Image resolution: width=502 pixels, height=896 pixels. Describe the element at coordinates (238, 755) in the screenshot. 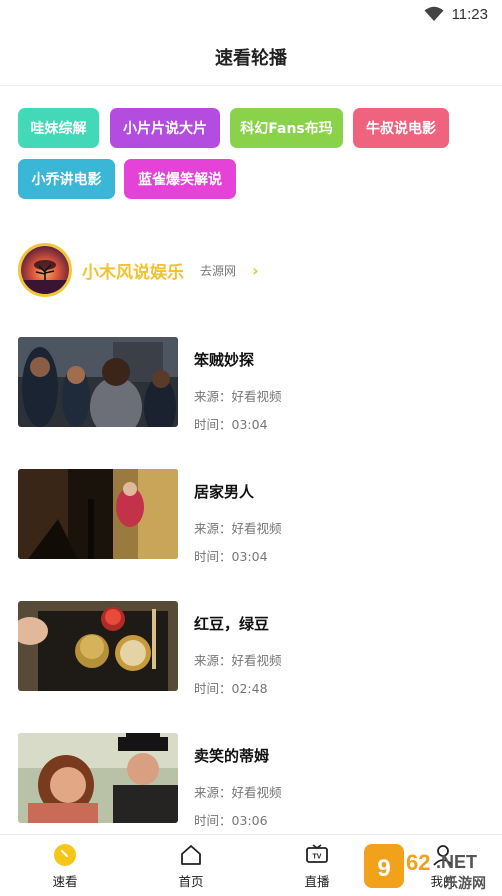

I see `video-title: 卖笑的蒂姆` at that location.